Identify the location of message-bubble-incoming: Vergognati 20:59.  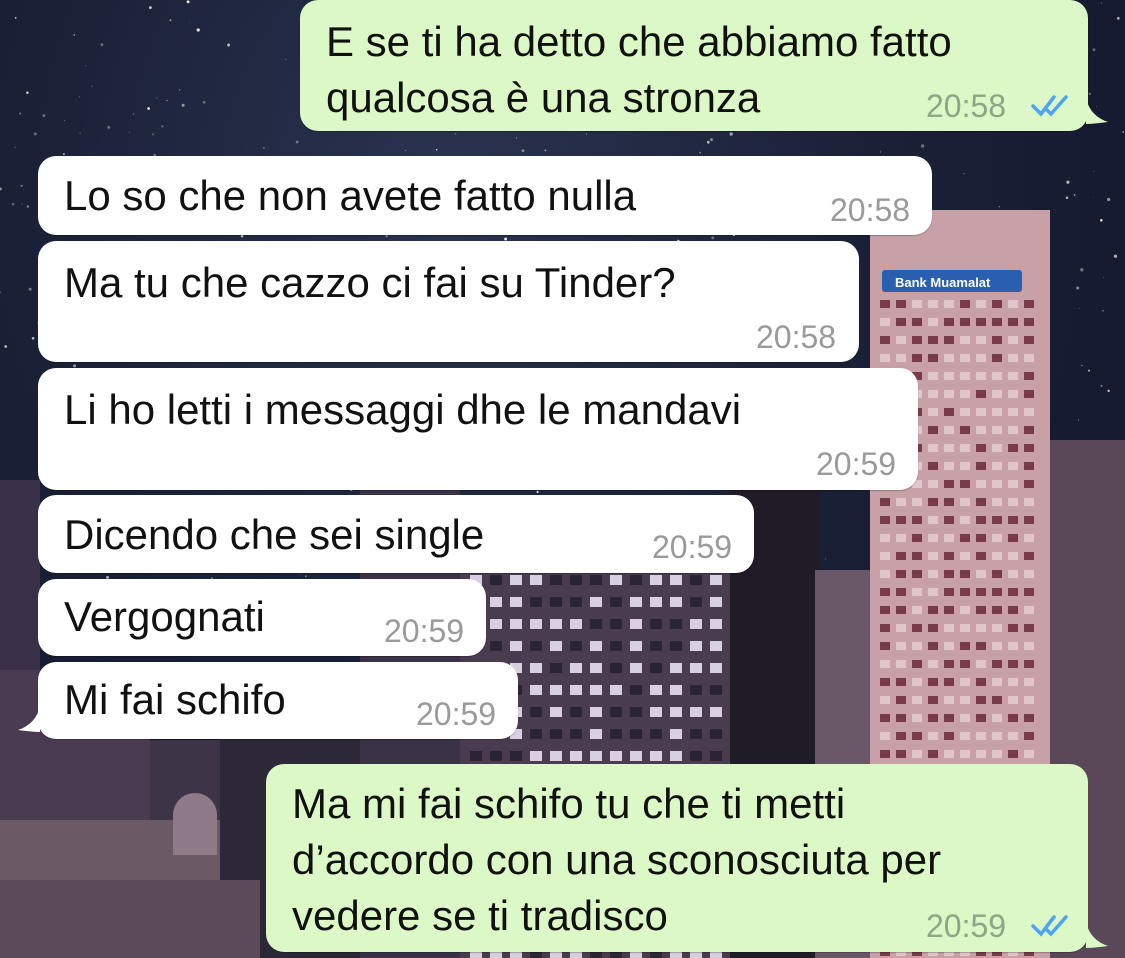
(262, 617).